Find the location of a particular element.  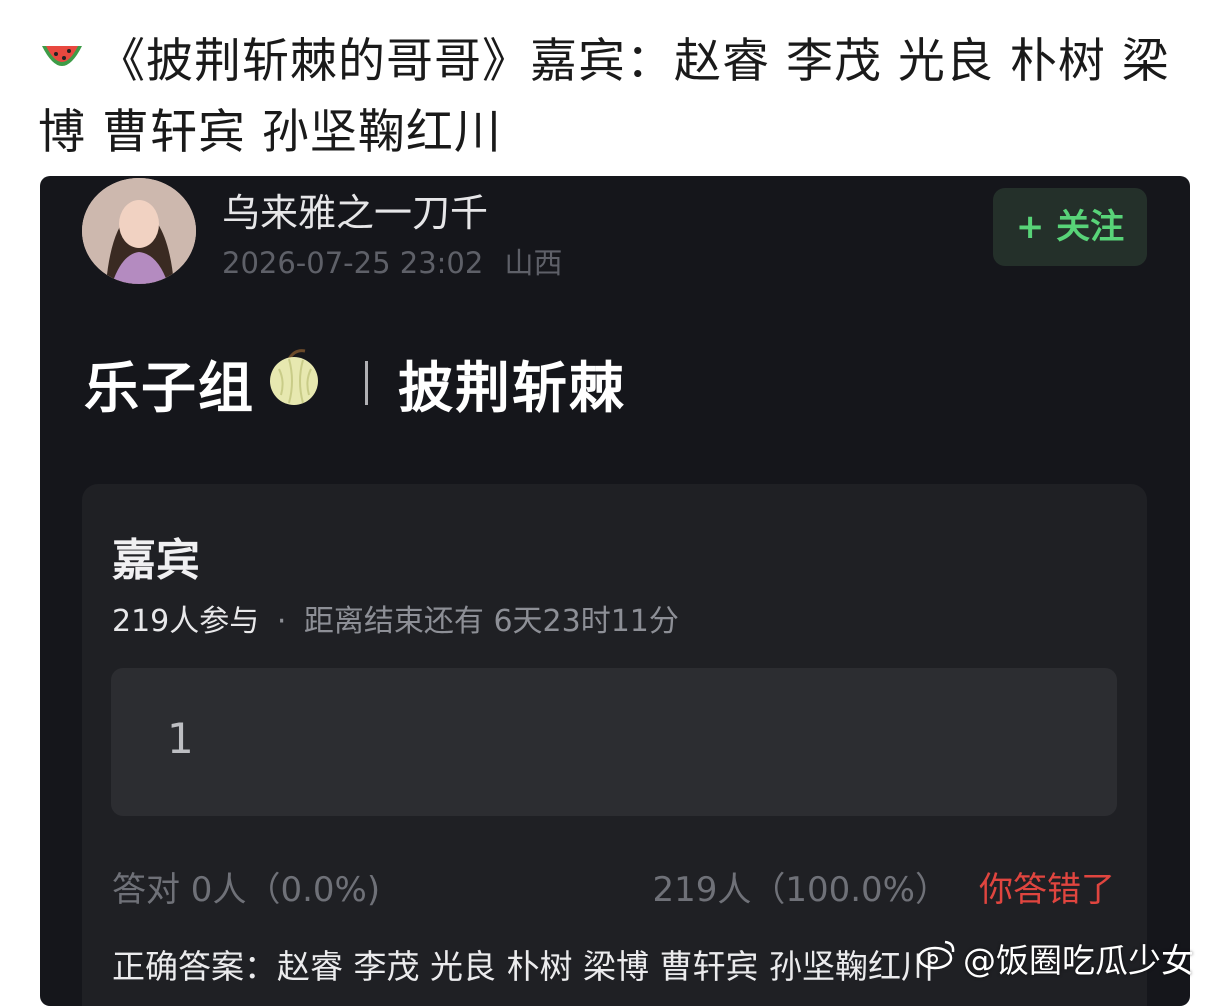

headline-text: 《披荆斩棘的哥哥》嘉宾：赵睿 李茂 光良 朴树 梁博 曹轩宾 孙坚鞠红川 is located at coordinates (604, 97).